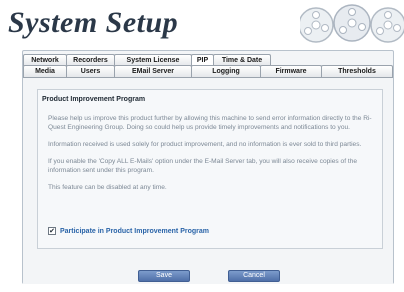 Image resolution: width=404 pixels, height=292 pixels. What do you see at coordinates (164, 276) in the screenshot?
I see `save-button: Save` at bounding box center [164, 276].